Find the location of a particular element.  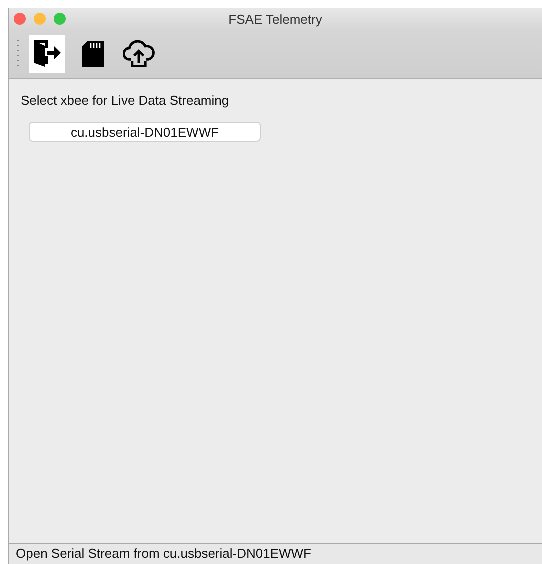

door-exit-icon is located at coordinates (47, 54).